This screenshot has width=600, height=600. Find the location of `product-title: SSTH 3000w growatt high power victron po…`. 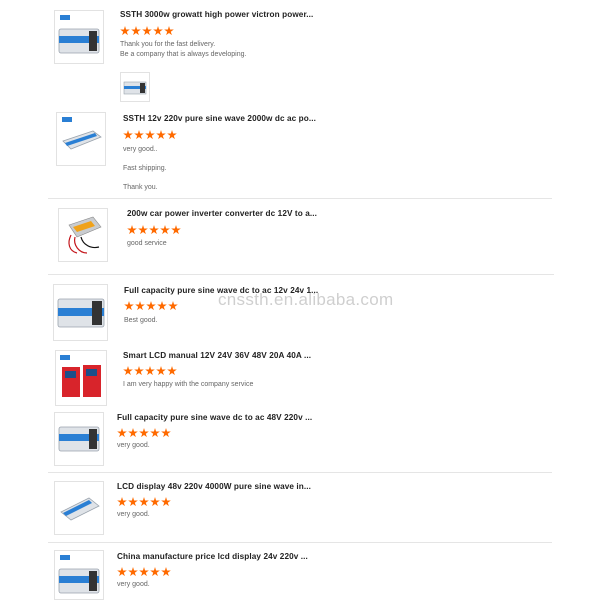

product-title: SSTH 3000w growatt high power victron po… is located at coordinates (216, 14).